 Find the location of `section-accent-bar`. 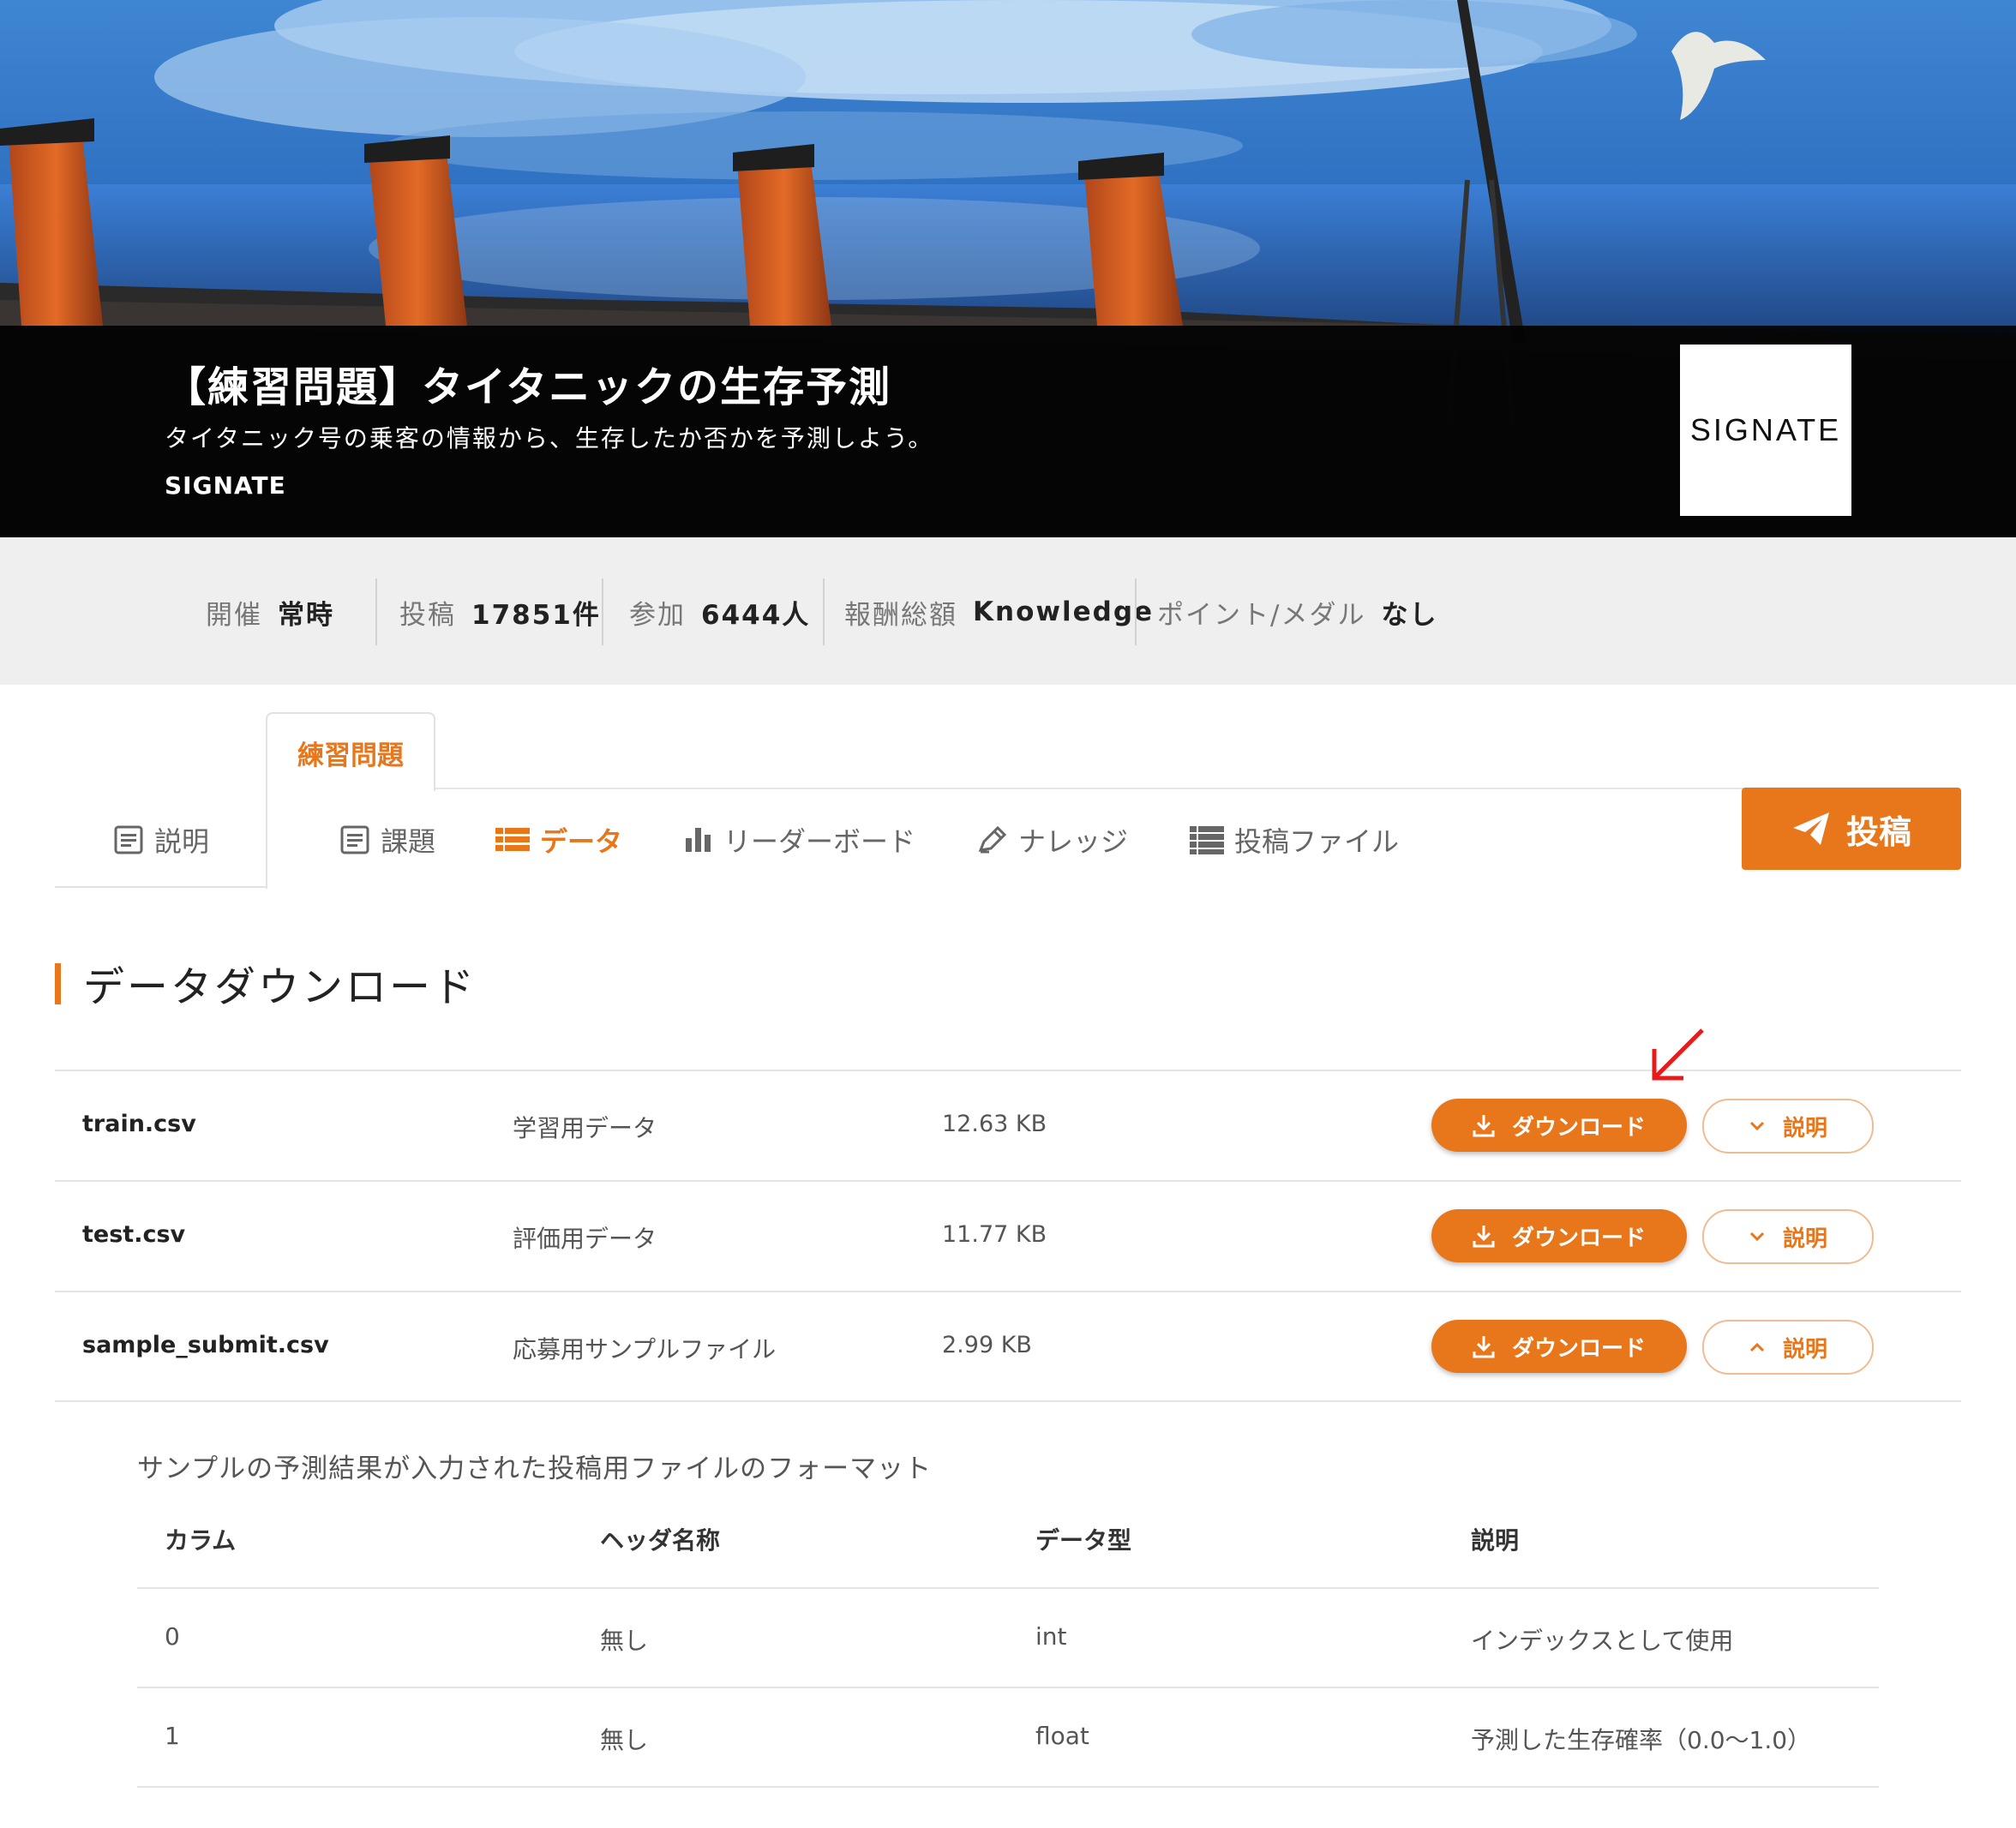

section-accent-bar is located at coordinates (58, 983).